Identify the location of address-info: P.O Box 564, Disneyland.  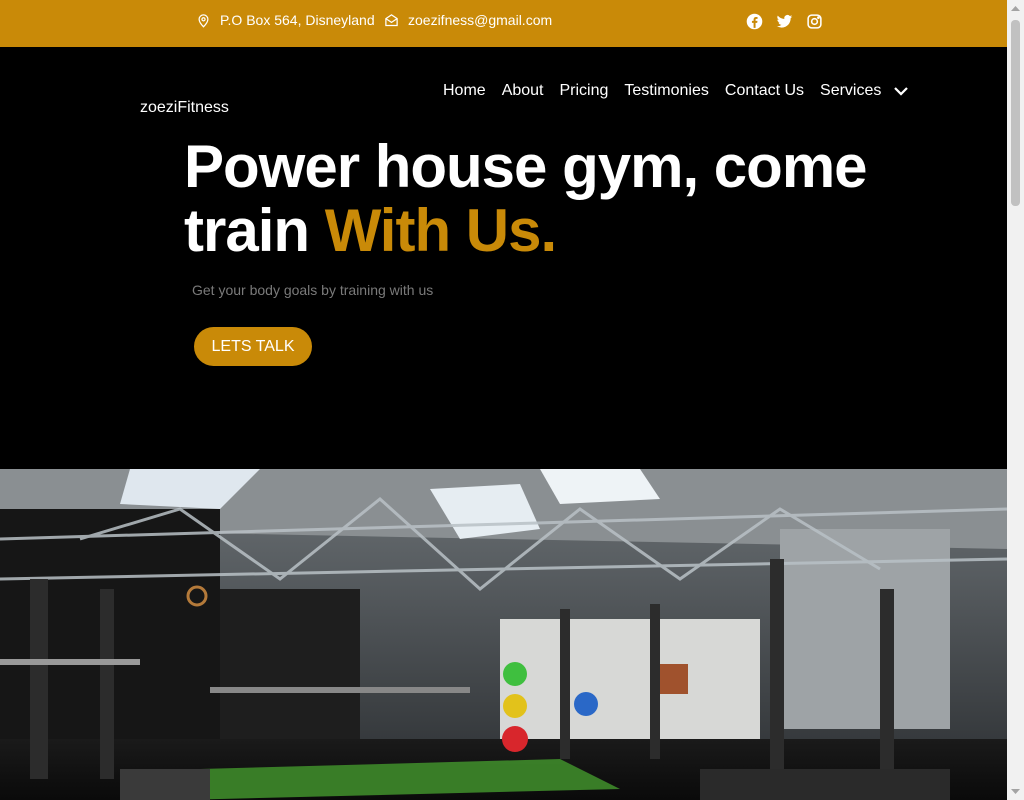
(285, 20).